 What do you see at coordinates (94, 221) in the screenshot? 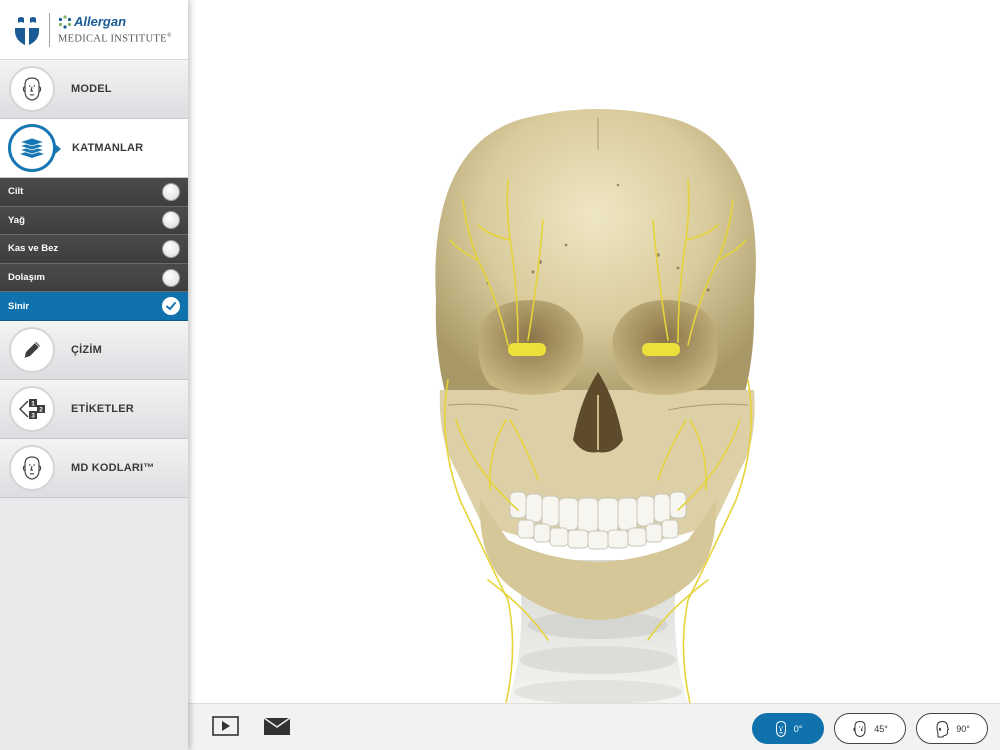
I see `layer-yag: Yağ` at bounding box center [94, 221].